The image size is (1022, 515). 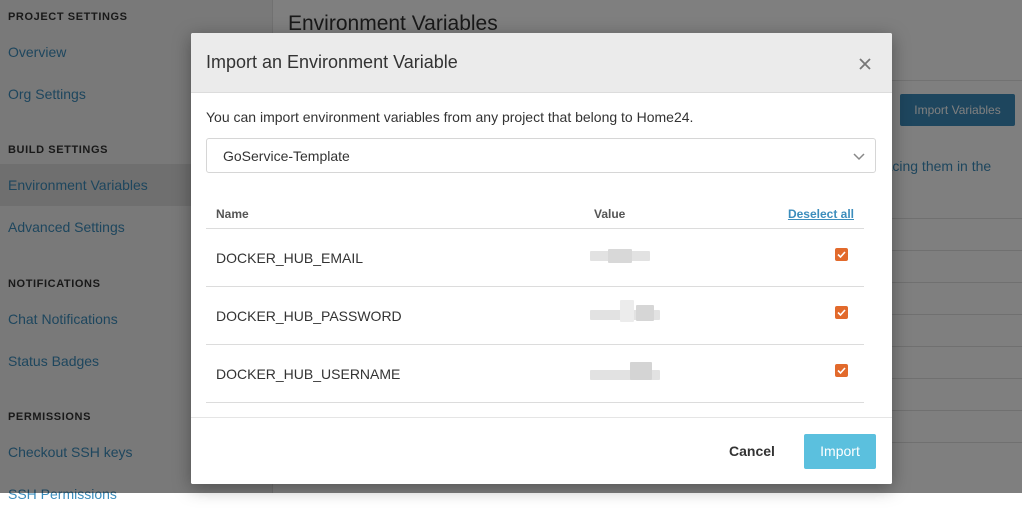 I want to click on modal-title: Import an Environment Variable, so click(x=332, y=62).